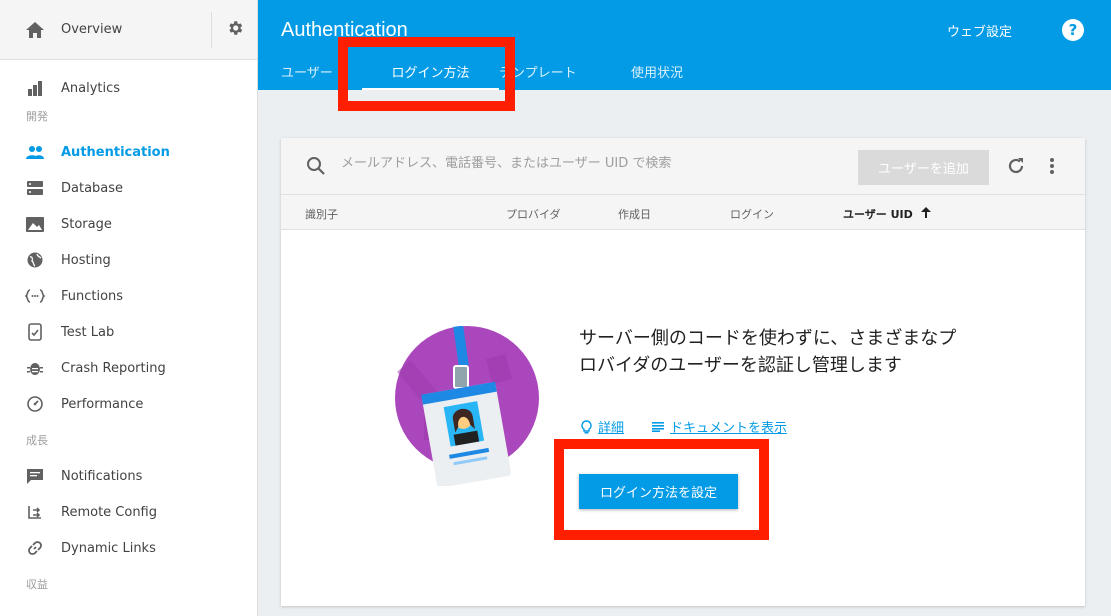 Image resolution: width=1111 pixels, height=616 pixels. What do you see at coordinates (35, 368) in the screenshot?
I see `bug-icon` at bounding box center [35, 368].